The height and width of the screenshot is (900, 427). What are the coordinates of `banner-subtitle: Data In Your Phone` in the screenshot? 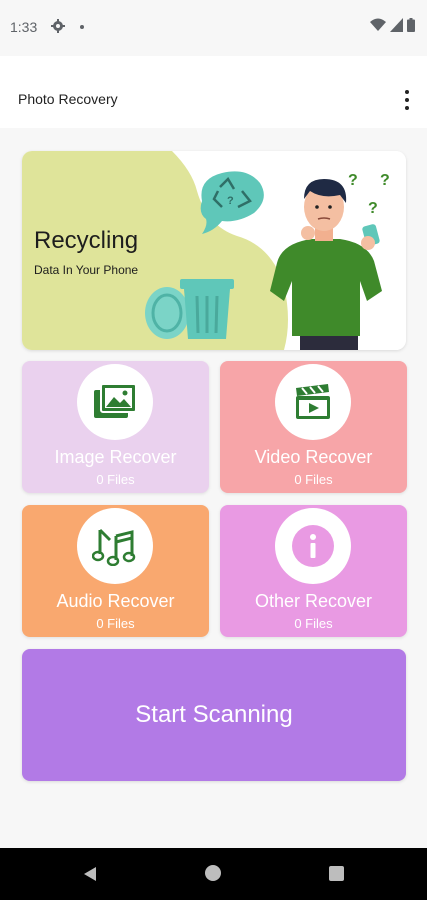 It's located at (86, 270).